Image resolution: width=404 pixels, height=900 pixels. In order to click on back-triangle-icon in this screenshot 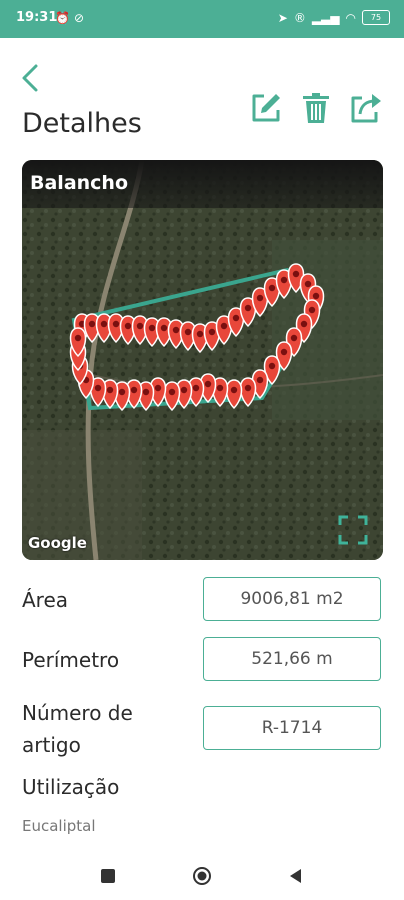, I will do `click(295, 876)`.